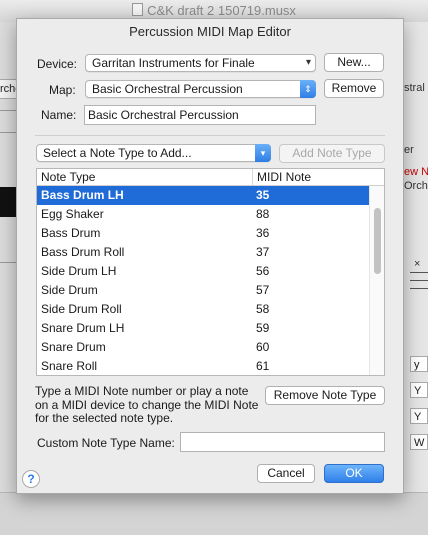 This screenshot has width=428, height=535. I want to click on midi-note-cell: 61, so click(262, 366).